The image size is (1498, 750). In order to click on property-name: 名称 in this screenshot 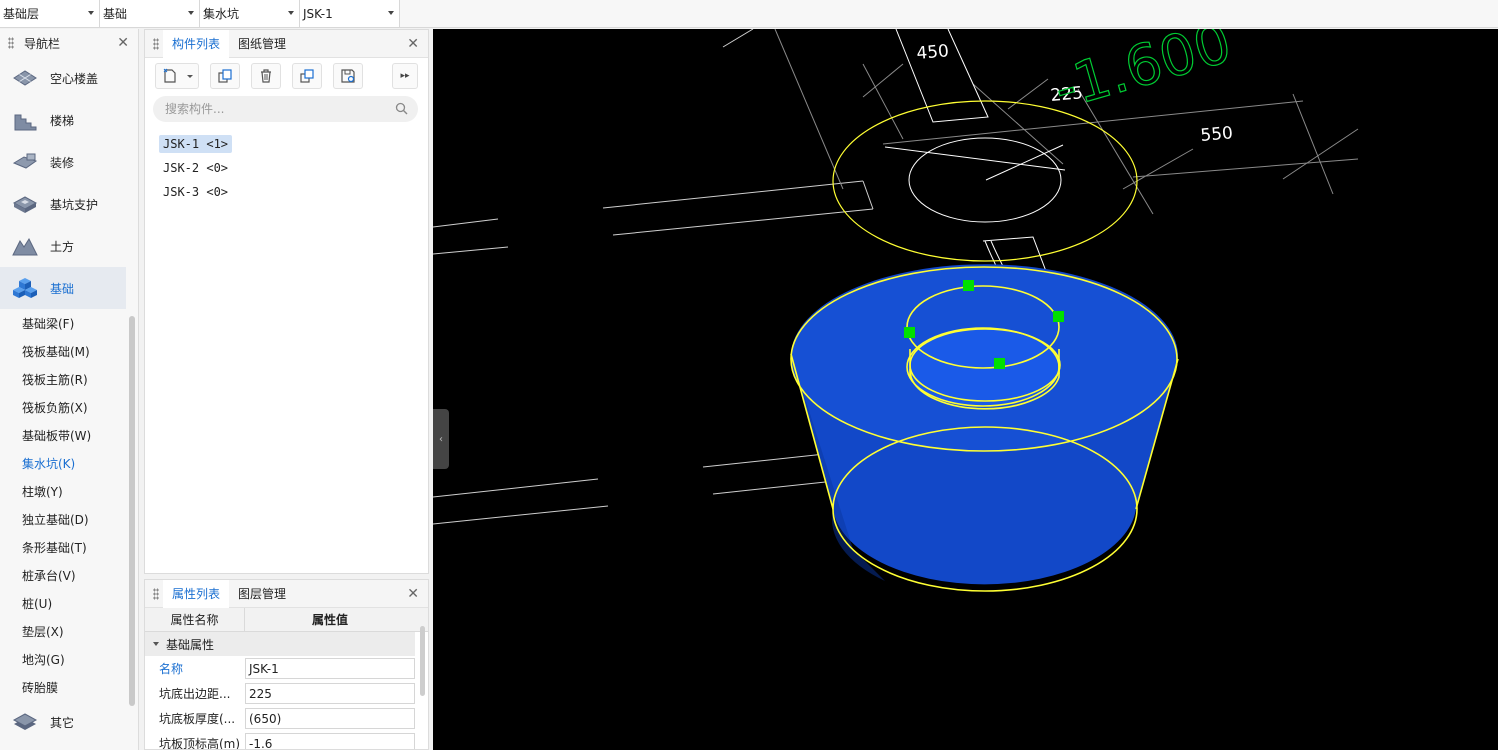, I will do `click(171, 669)`.